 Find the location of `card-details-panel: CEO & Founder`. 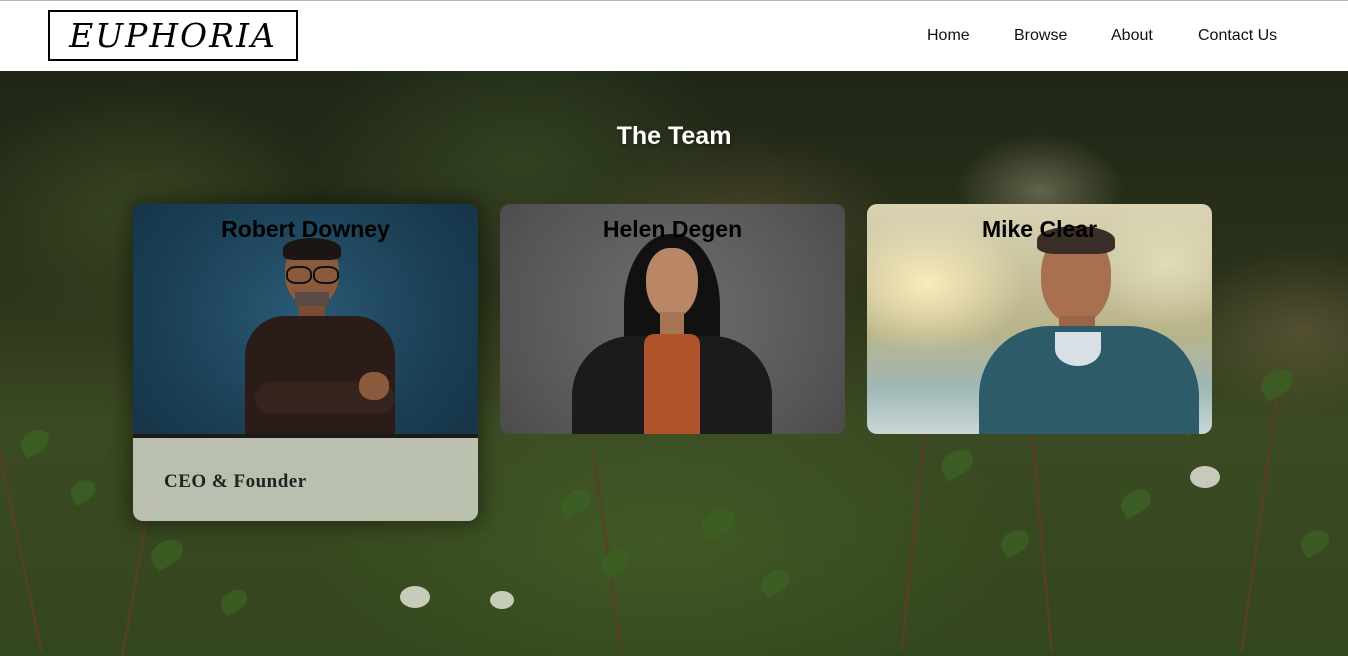

card-details-panel: CEO & Founder is located at coordinates (305, 477).